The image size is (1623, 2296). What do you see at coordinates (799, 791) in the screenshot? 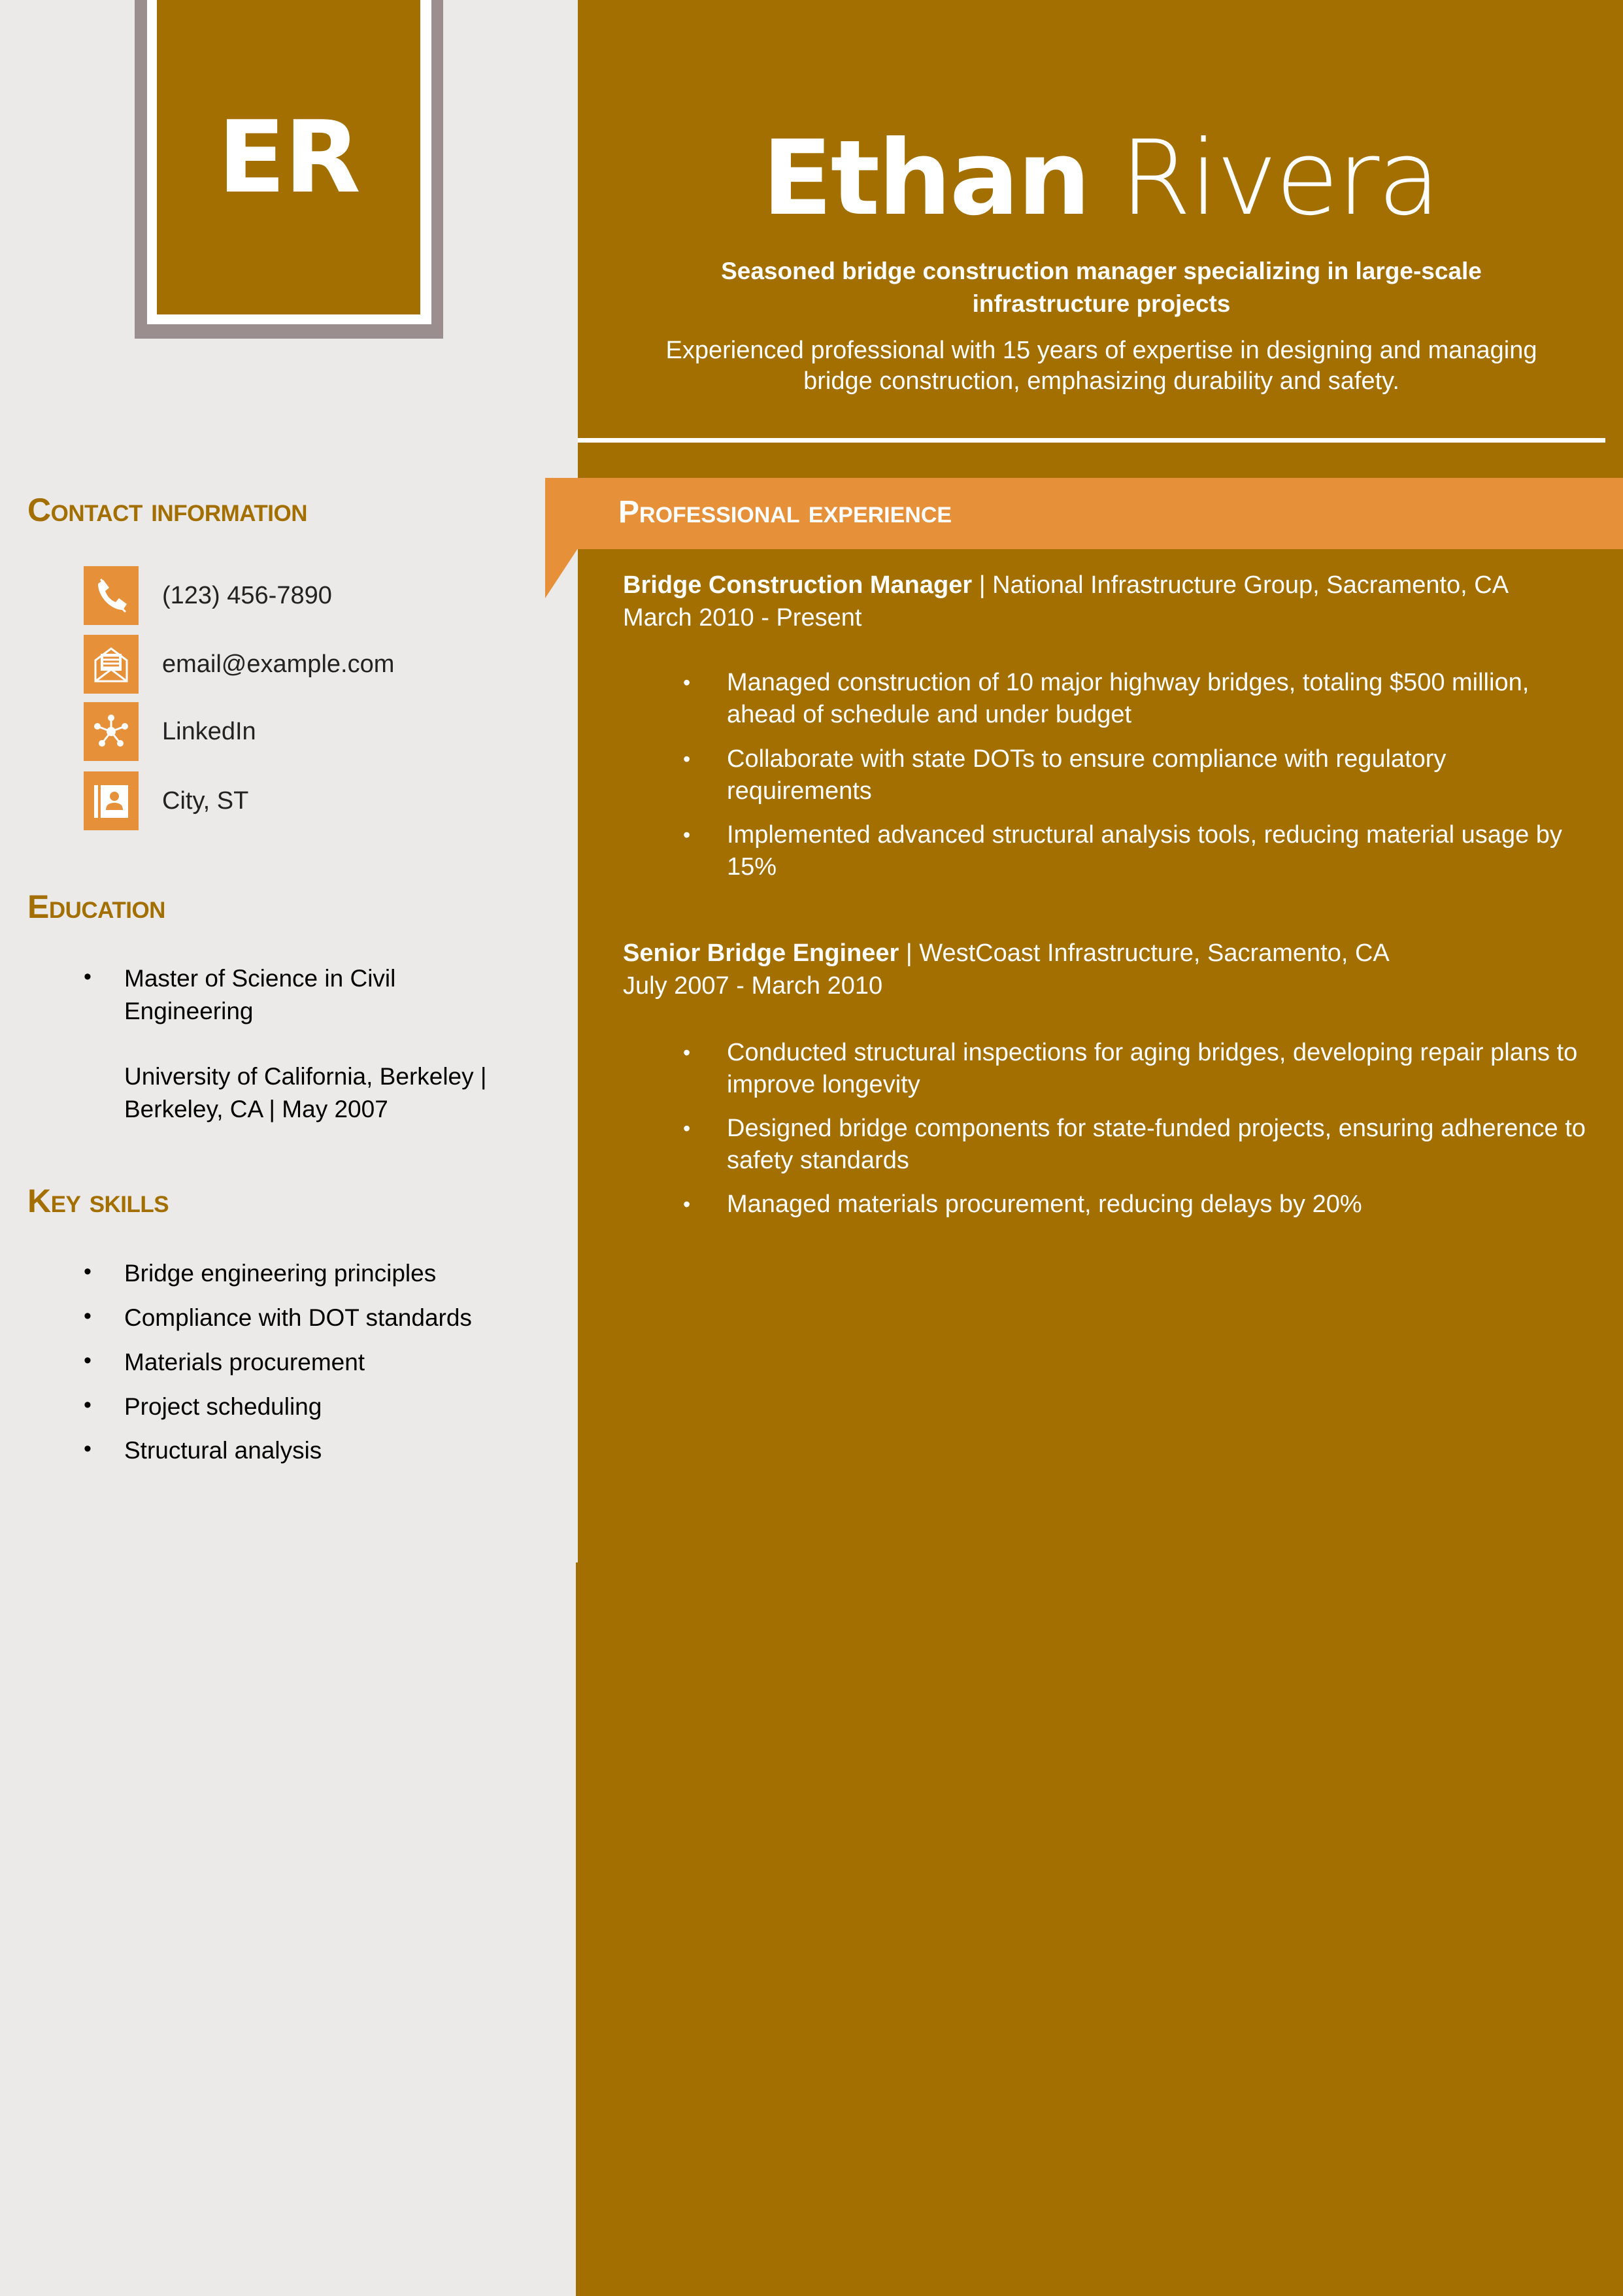
I see `bullet-line: requirements` at bounding box center [799, 791].